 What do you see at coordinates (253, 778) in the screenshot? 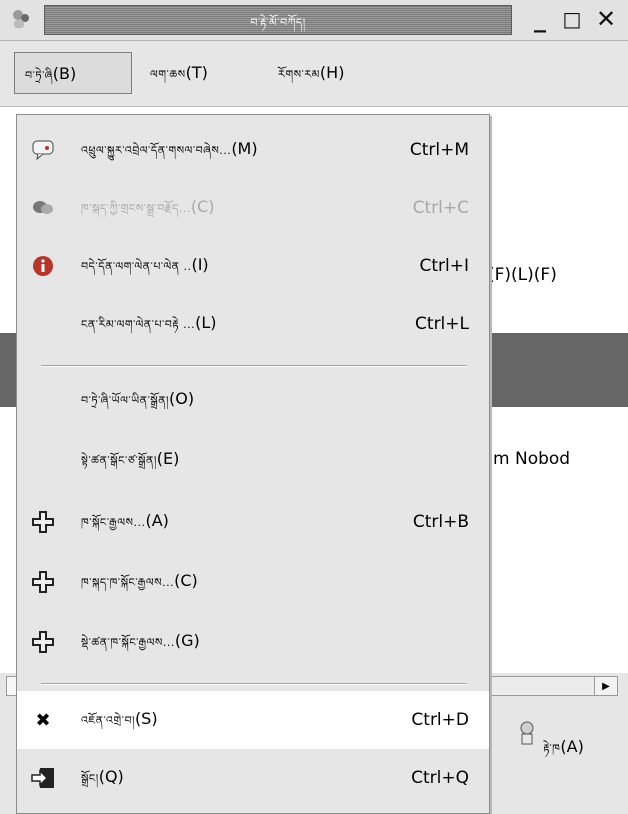
I see `menu-item-quit: སྒྲོང།(Q) Ctrl+Q` at bounding box center [253, 778].